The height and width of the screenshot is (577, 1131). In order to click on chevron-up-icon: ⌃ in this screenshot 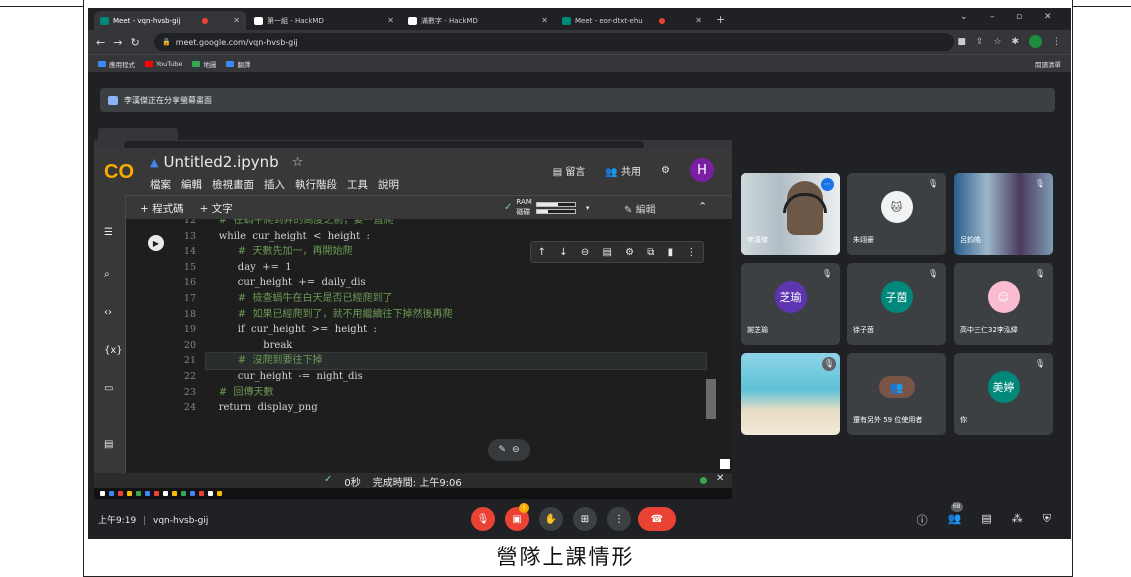, I will do `click(702, 206)`.